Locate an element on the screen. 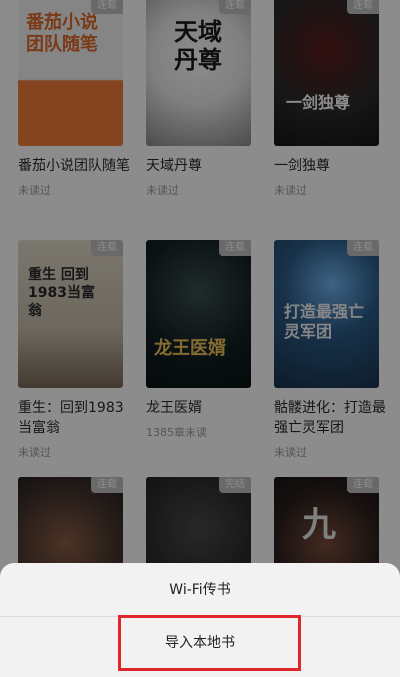 The image size is (400, 677). wifi-transfer-label: Wi-Fi传书 is located at coordinates (200, 590).